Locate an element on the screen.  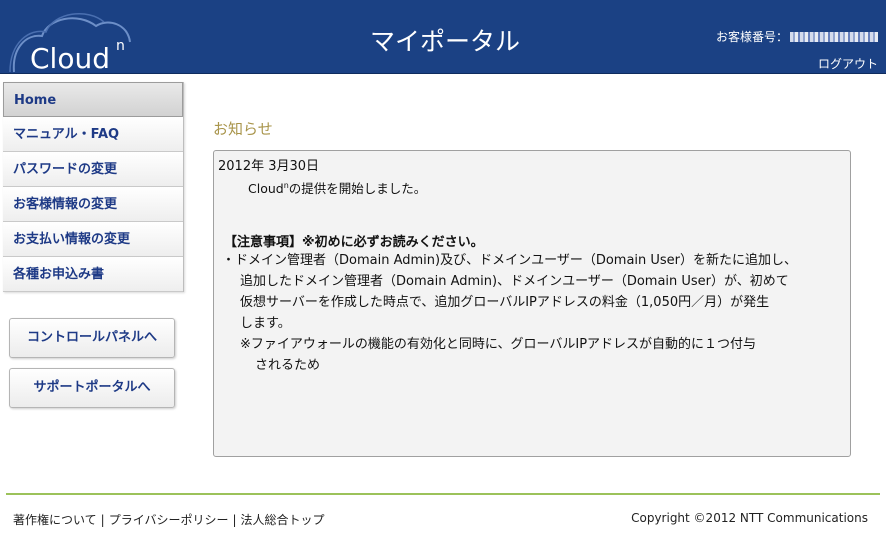
notice-line: されるため is located at coordinates (288, 365).